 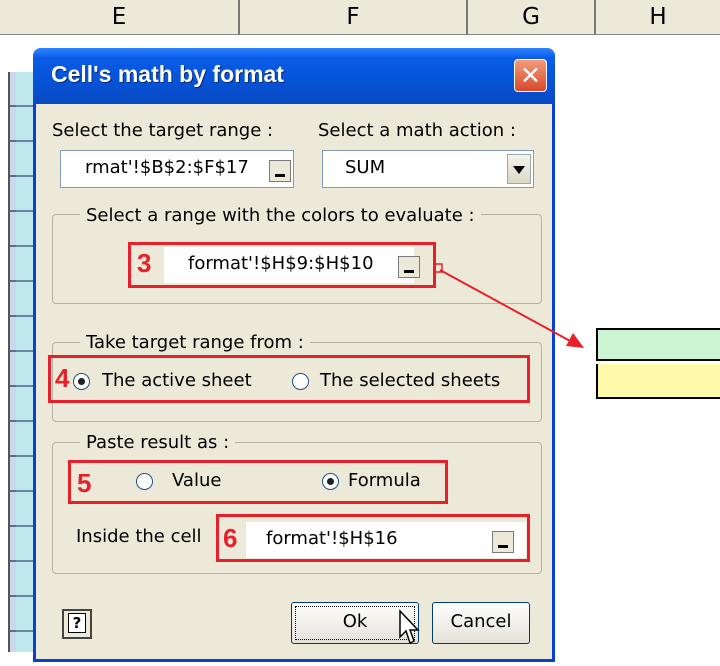 What do you see at coordinates (280, 175) in the screenshot?
I see `collapse-icon` at bounding box center [280, 175].